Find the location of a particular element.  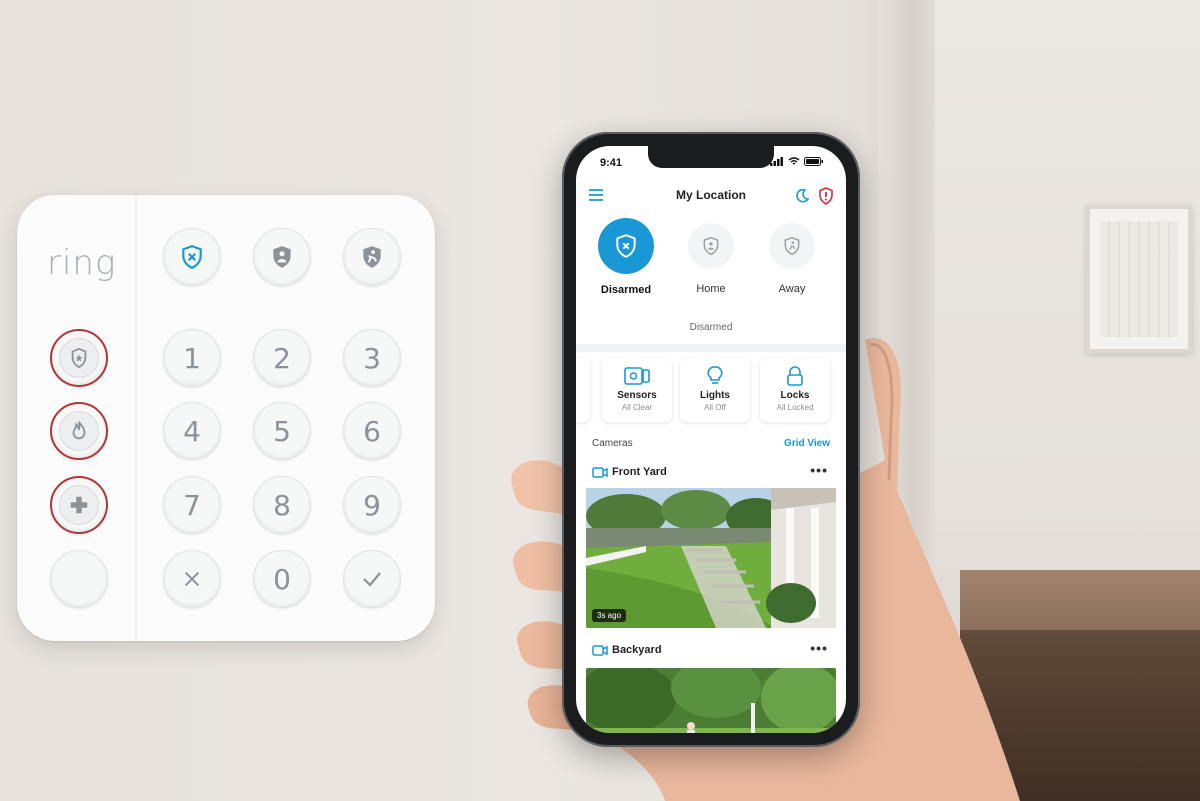

device-tile-partial is located at coordinates (583, 390).